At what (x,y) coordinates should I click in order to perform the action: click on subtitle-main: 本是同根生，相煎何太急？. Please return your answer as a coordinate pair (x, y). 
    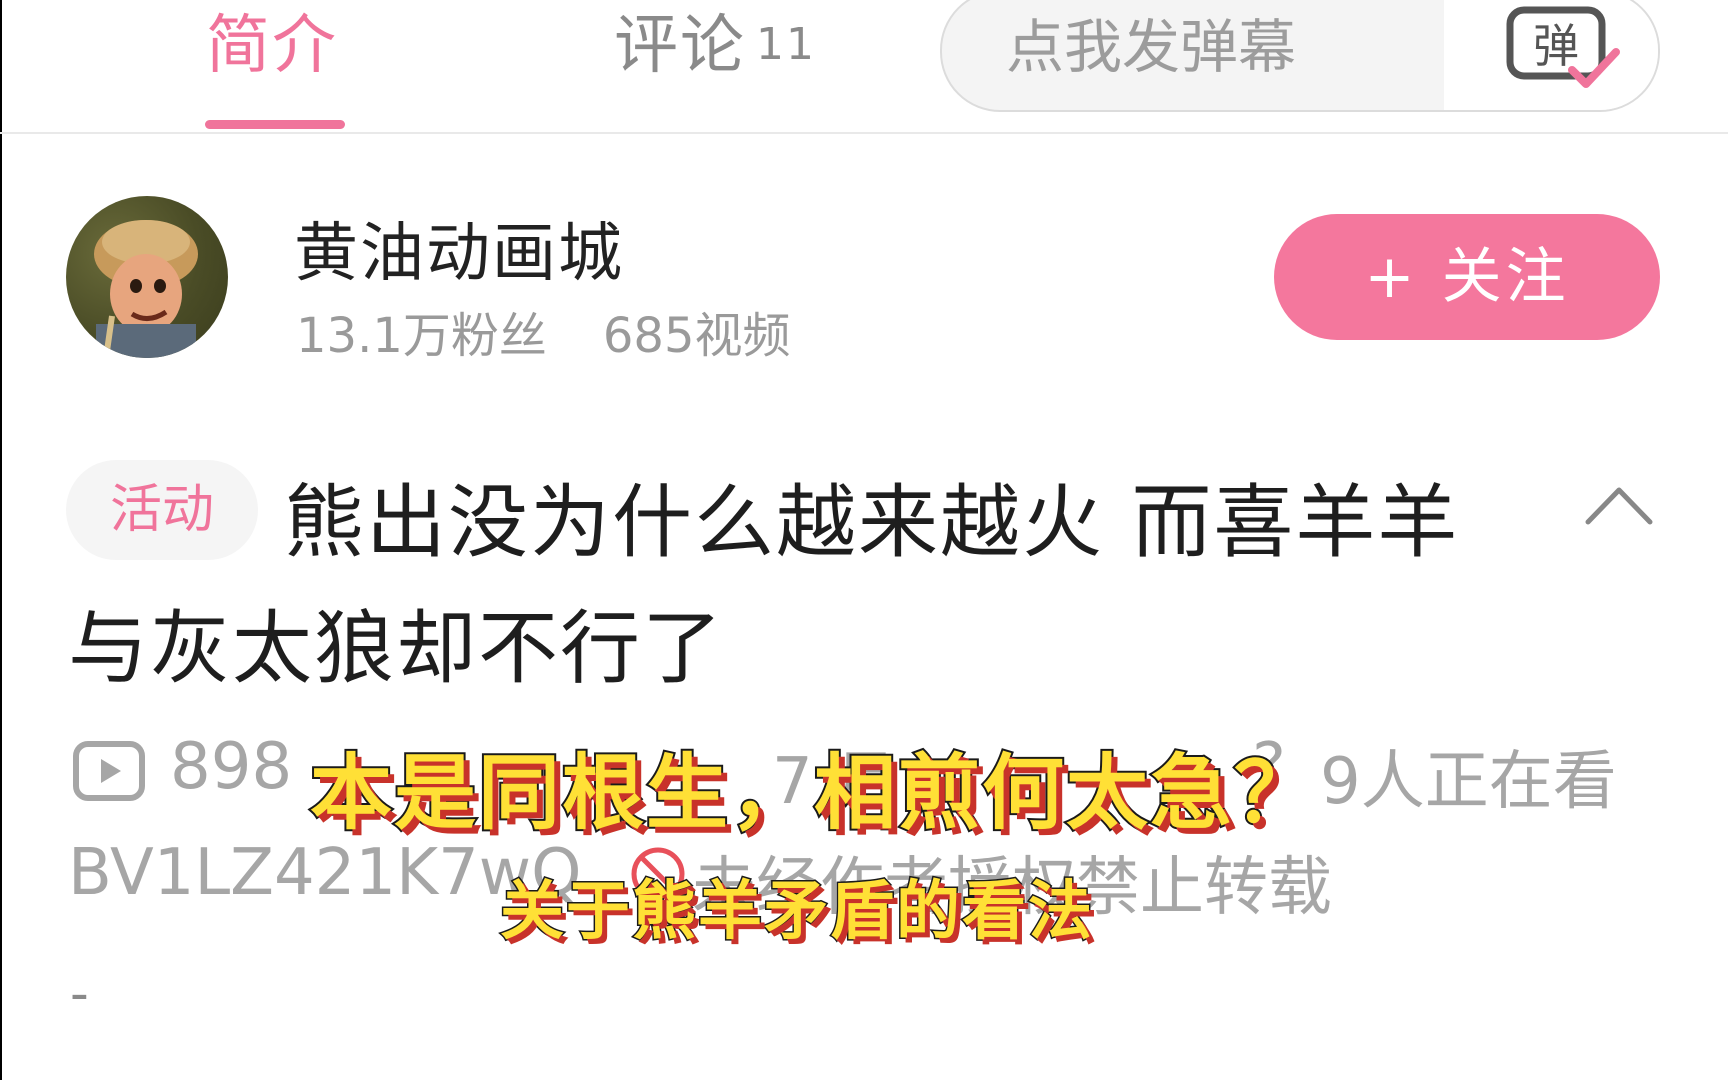
    Looking at the image, I should click on (813, 793).